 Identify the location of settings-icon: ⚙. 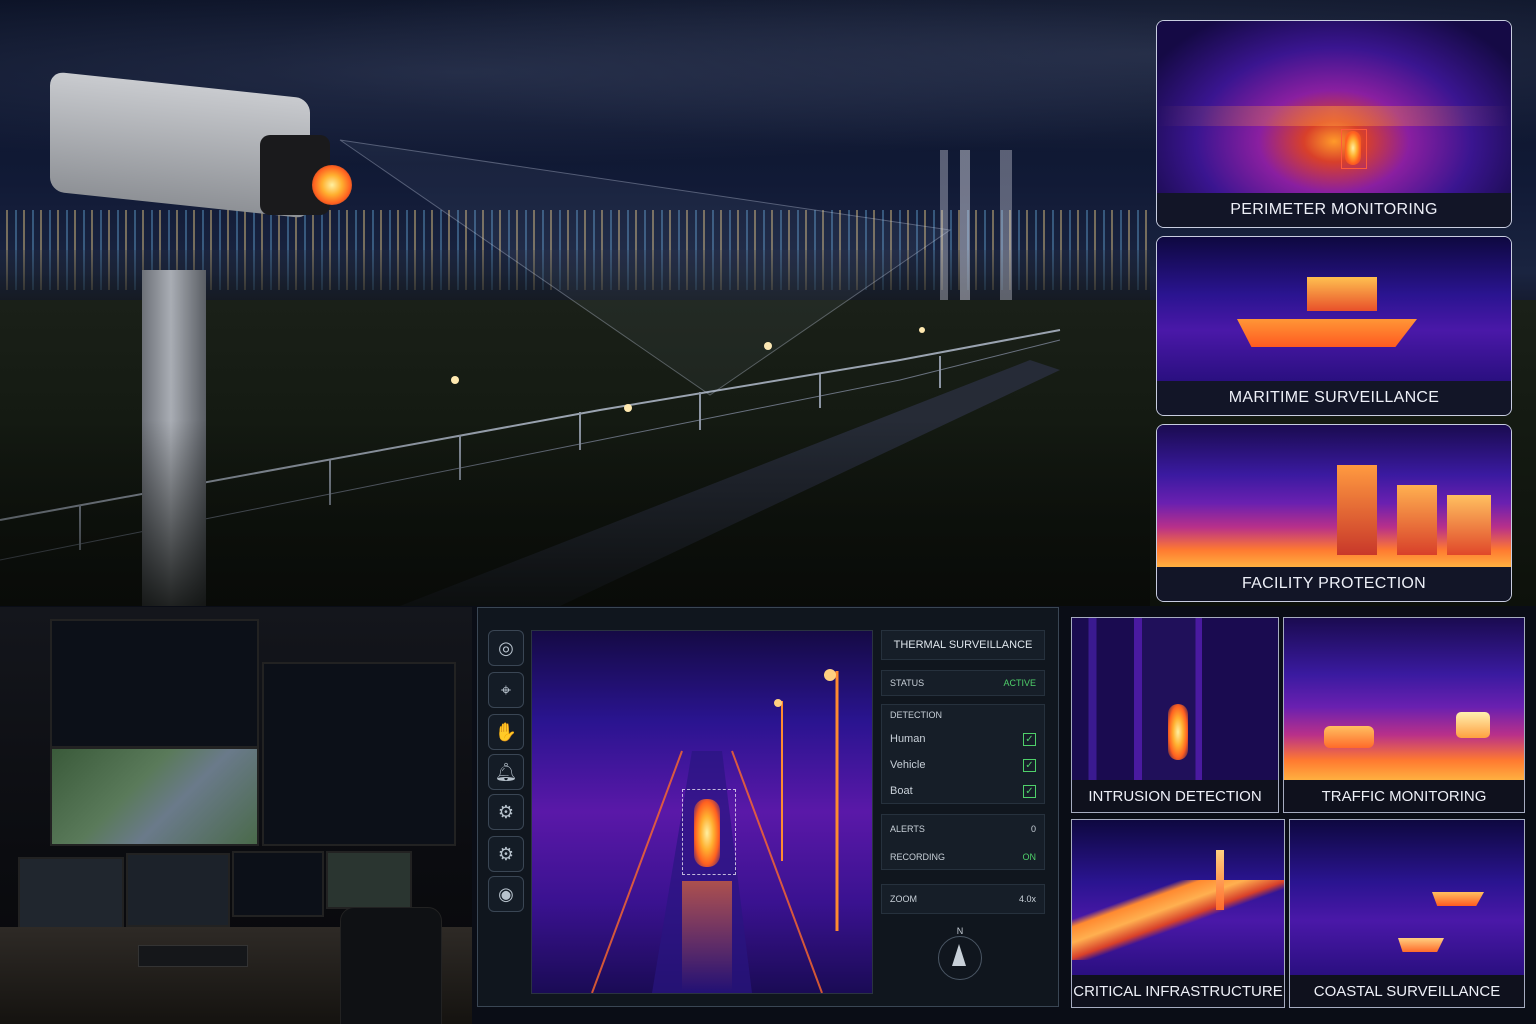
(506, 812).